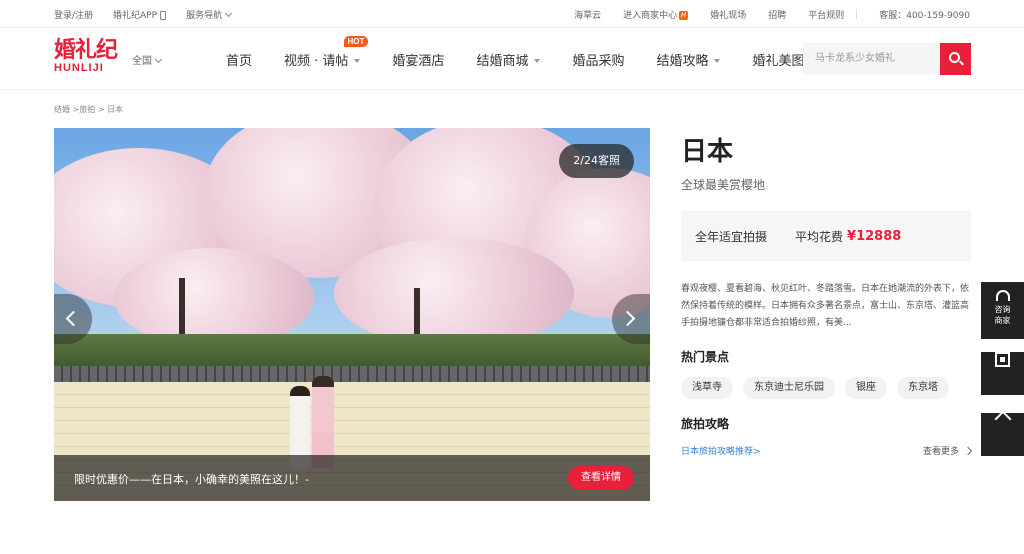  I want to click on hot-badge: HOT, so click(356, 41).